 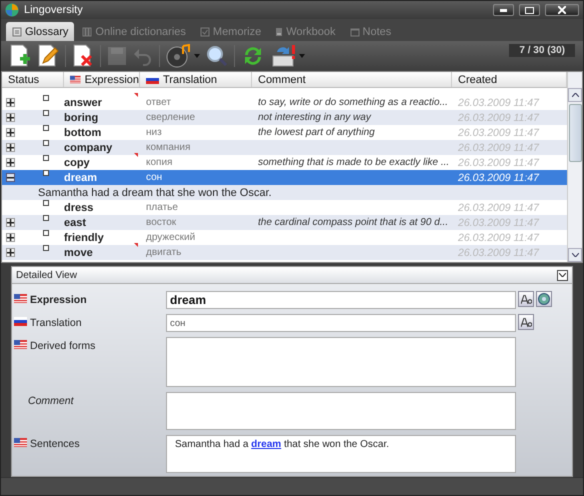 I want to click on column-header: Status, so click(x=33, y=79).